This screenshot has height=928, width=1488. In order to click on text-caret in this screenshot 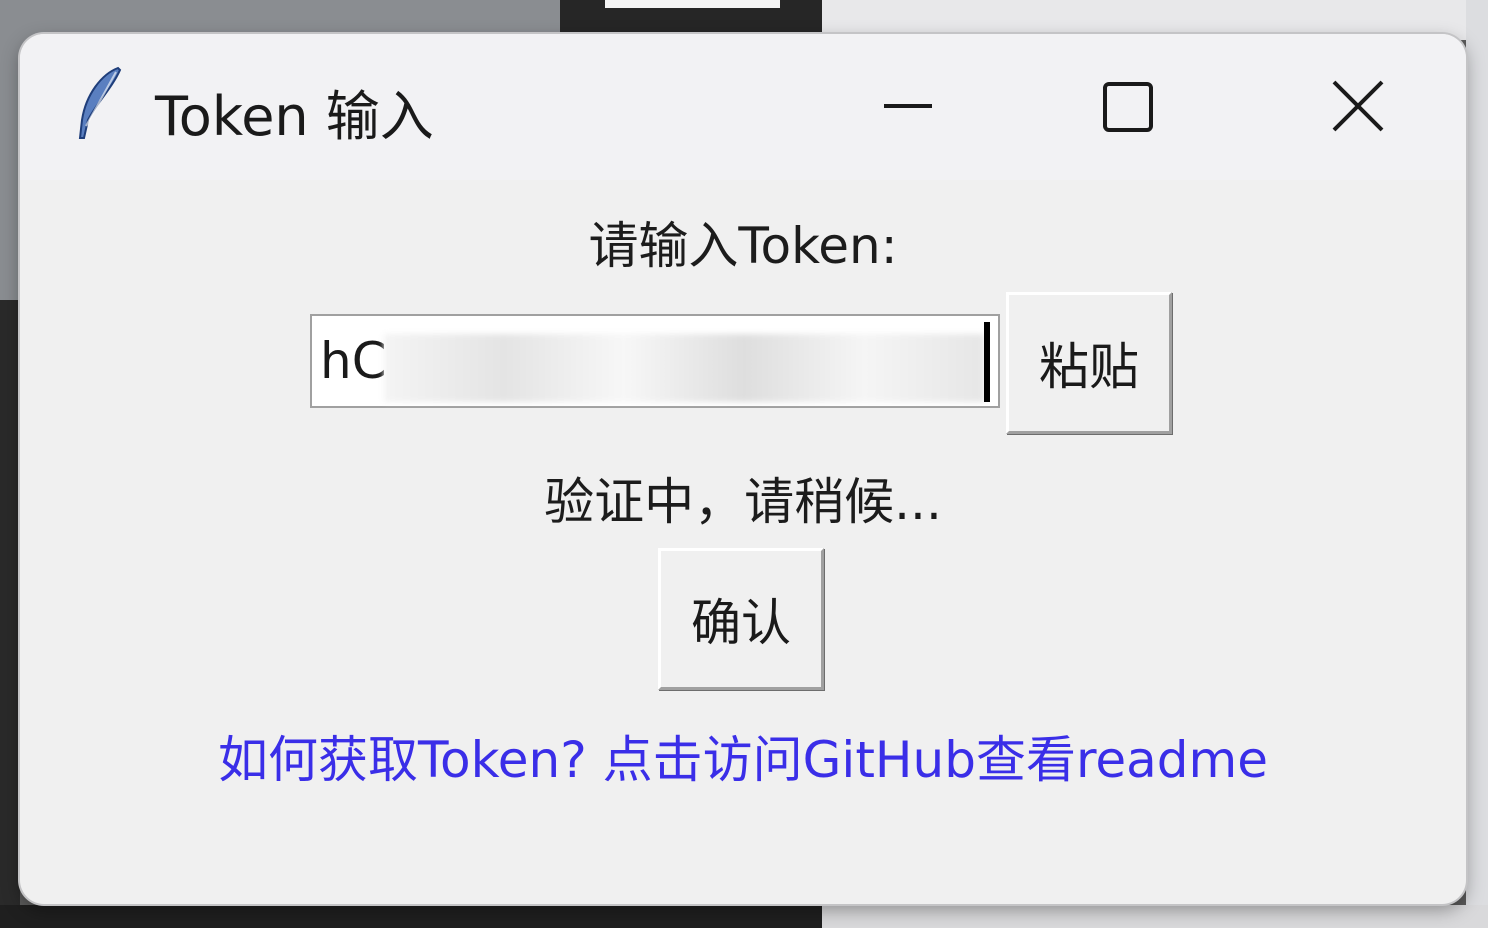, I will do `click(987, 362)`.